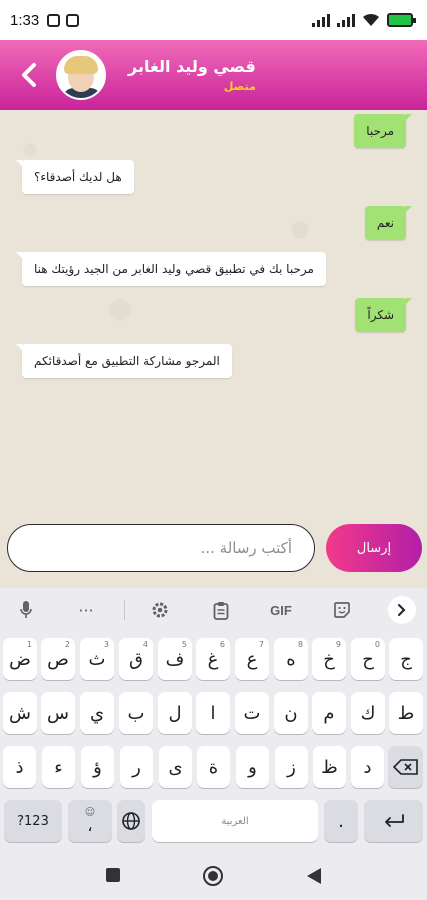  Describe the element at coordinates (75, 177) in the screenshot. I see `message-bubble-incoming: هل لديك أصدقاء؟` at that location.